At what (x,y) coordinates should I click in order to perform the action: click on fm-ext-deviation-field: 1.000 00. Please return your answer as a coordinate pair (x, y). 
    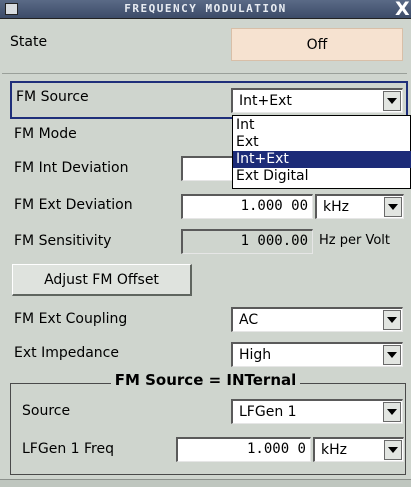
    Looking at the image, I should click on (247, 206).